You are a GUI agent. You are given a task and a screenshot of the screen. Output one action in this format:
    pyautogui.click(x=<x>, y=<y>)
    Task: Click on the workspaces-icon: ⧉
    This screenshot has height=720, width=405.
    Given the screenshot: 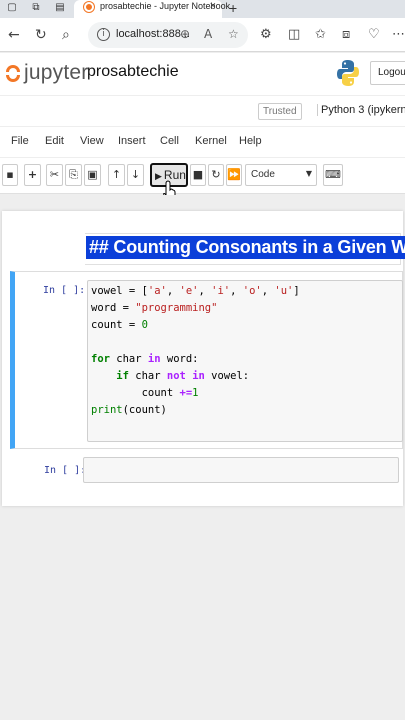 What is the action you would take?
    pyautogui.click(x=36, y=8)
    